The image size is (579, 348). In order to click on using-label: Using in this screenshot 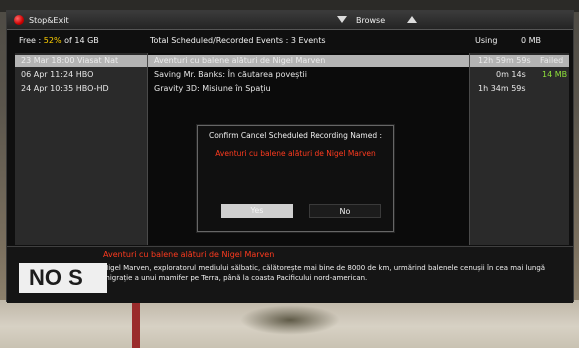, I will do `click(486, 40)`.